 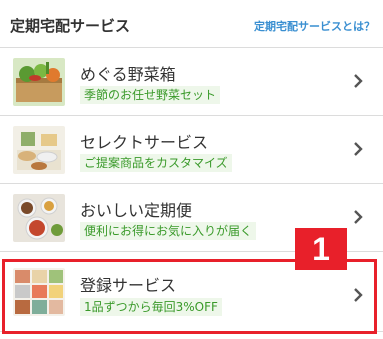 I want to click on service-item-subtitle: ご提案商品をカスタマイズ, so click(x=156, y=163).